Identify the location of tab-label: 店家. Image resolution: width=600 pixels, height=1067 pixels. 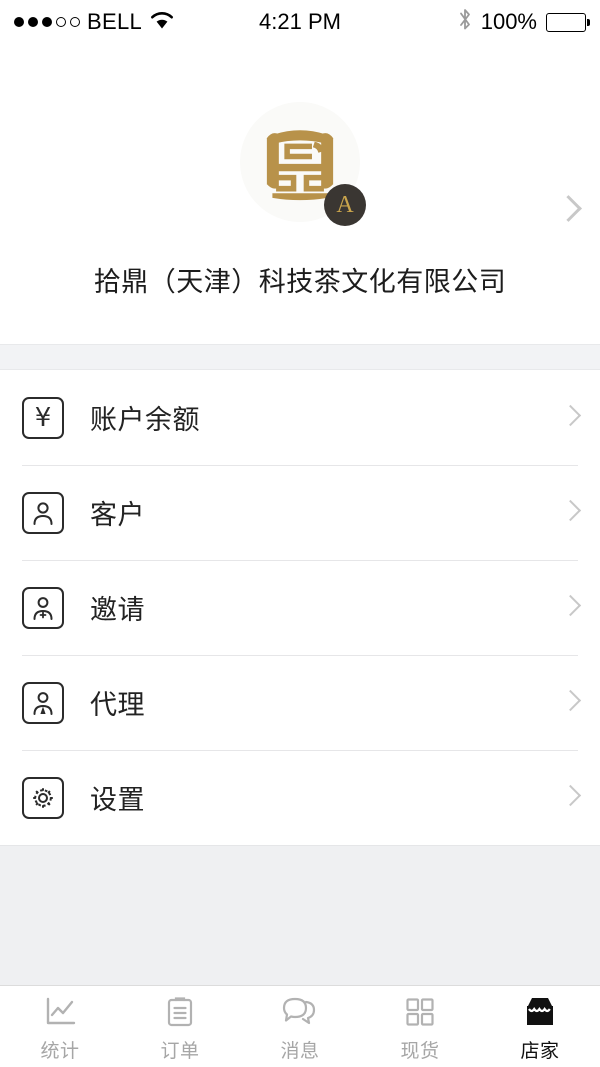
(540, 1051).